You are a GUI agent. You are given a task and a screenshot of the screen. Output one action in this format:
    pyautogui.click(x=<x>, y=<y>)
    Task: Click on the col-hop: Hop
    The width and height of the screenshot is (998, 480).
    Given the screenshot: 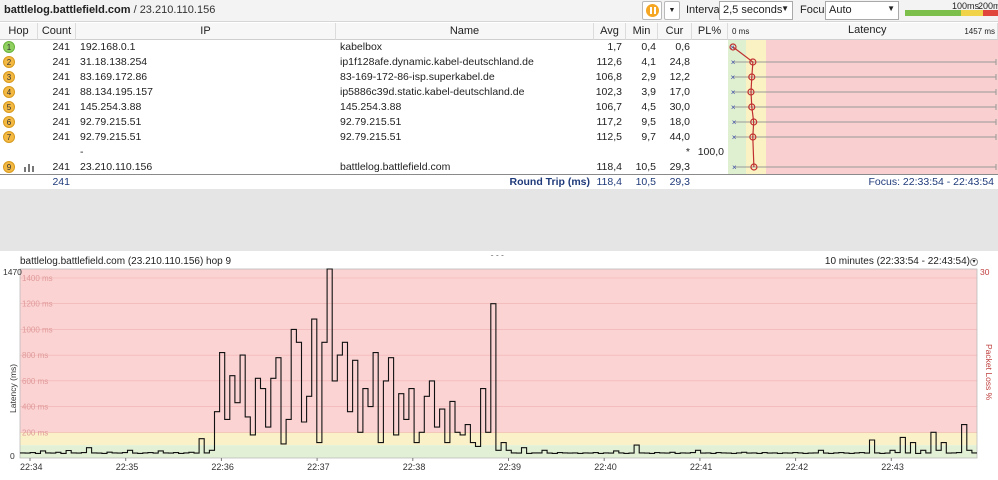 What is the action you would take?
    pyautogui.click(x=19, y=31)
    